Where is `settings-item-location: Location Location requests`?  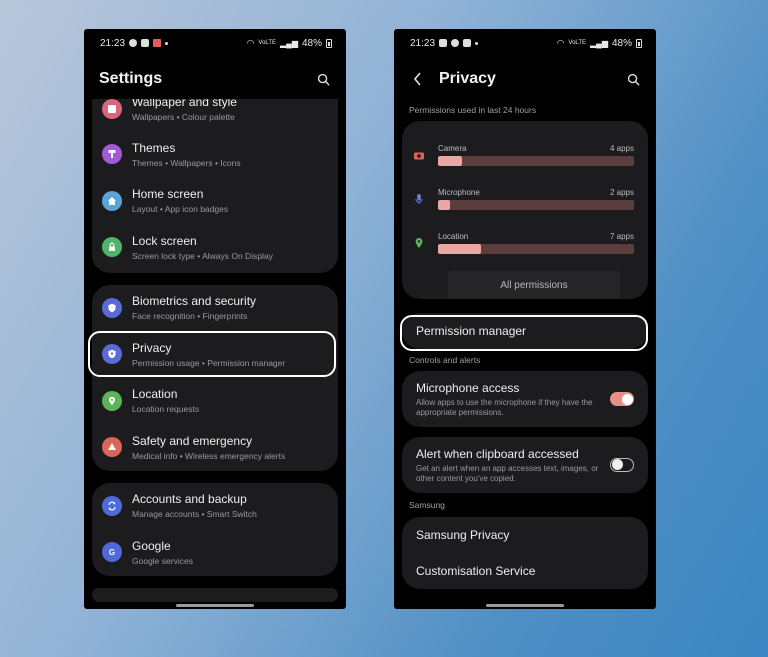
settings-item-location: Location Location requests is located at coordinates (215, 401).